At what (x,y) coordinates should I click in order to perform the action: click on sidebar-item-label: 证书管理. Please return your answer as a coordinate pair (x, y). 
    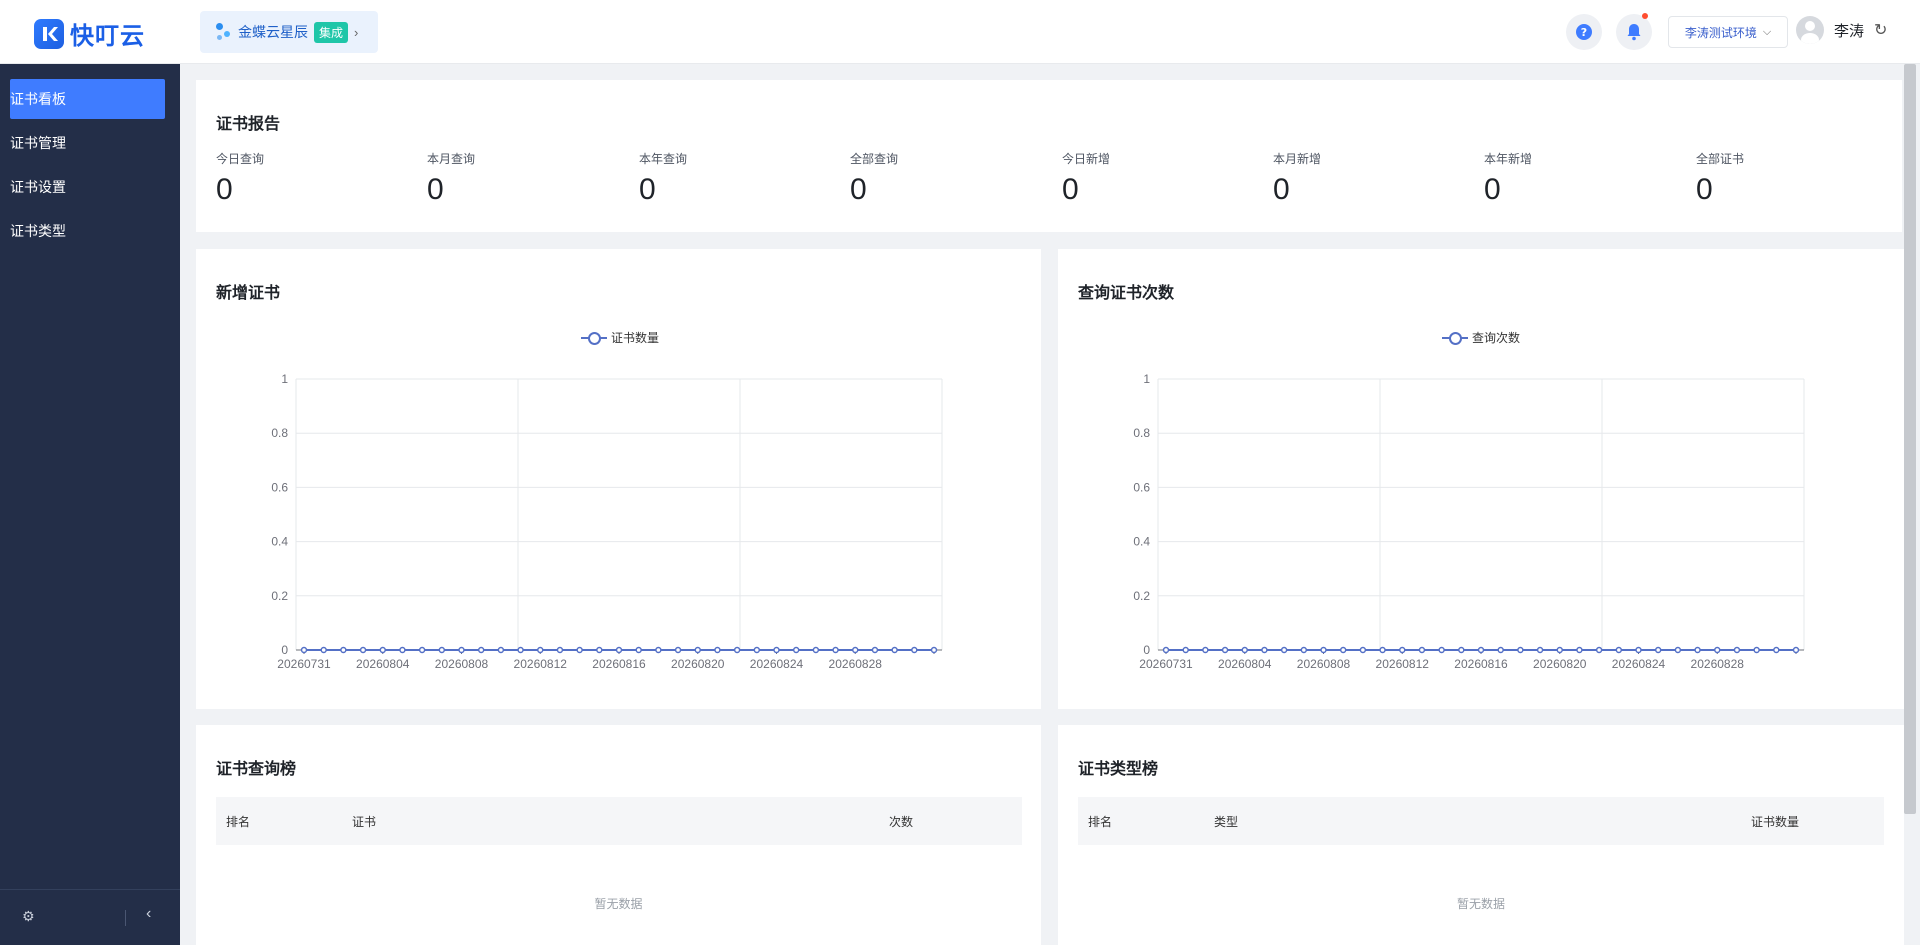
    Looking at the image, I should click on (38, 143).